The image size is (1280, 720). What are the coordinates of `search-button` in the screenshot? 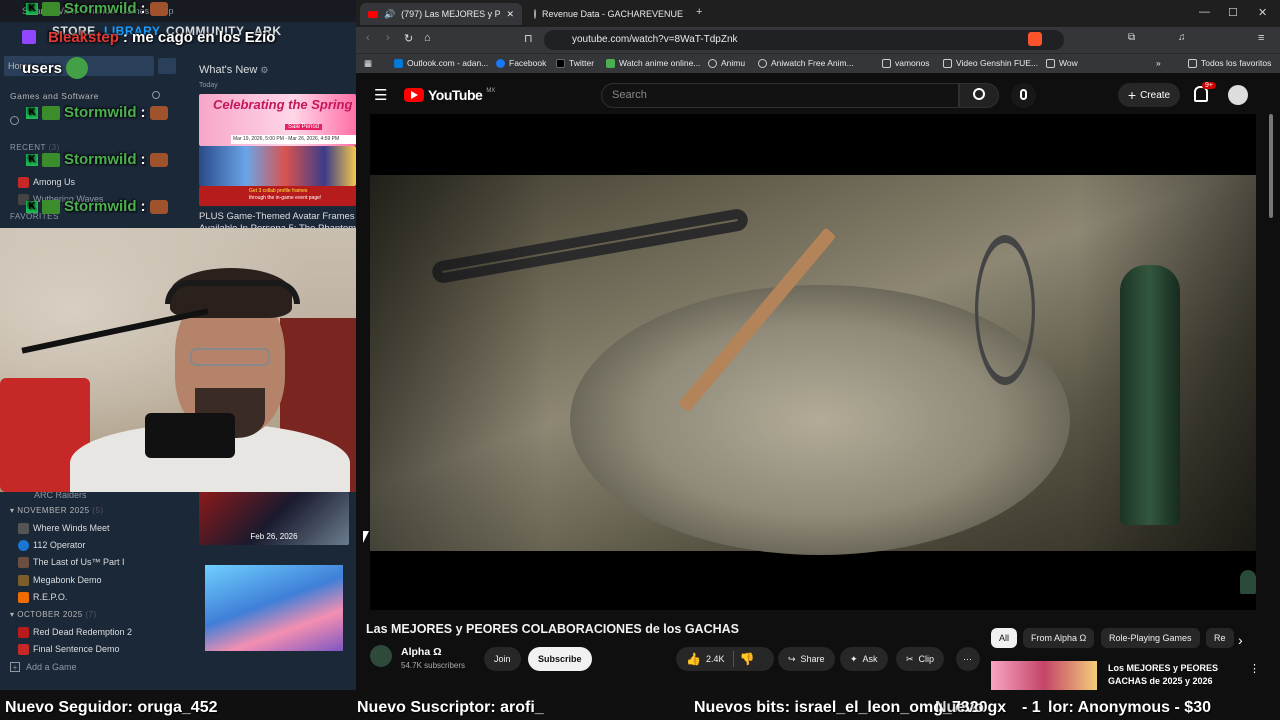 It's located at (979, 95).